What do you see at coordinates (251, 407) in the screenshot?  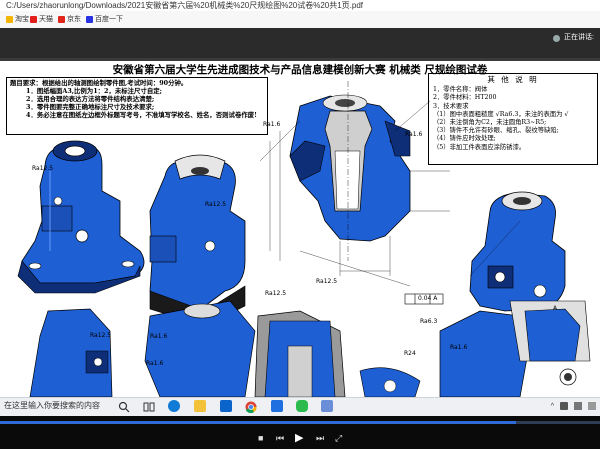 I see `chrome-icon` at bounding box center [251, 407].